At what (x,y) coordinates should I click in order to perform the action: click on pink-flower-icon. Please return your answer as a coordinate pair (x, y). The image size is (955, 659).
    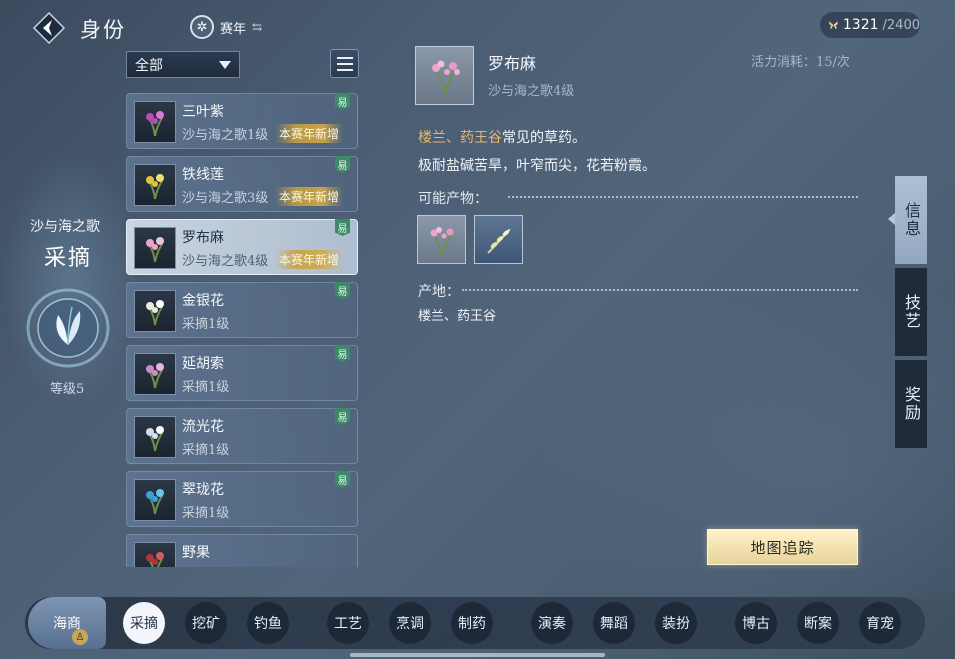
    Looking at the image, I should click on (441, 240).